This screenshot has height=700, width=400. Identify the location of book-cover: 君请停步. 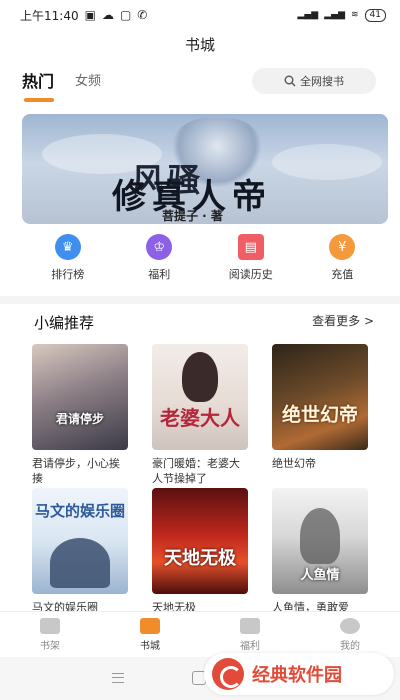
(80, 397).